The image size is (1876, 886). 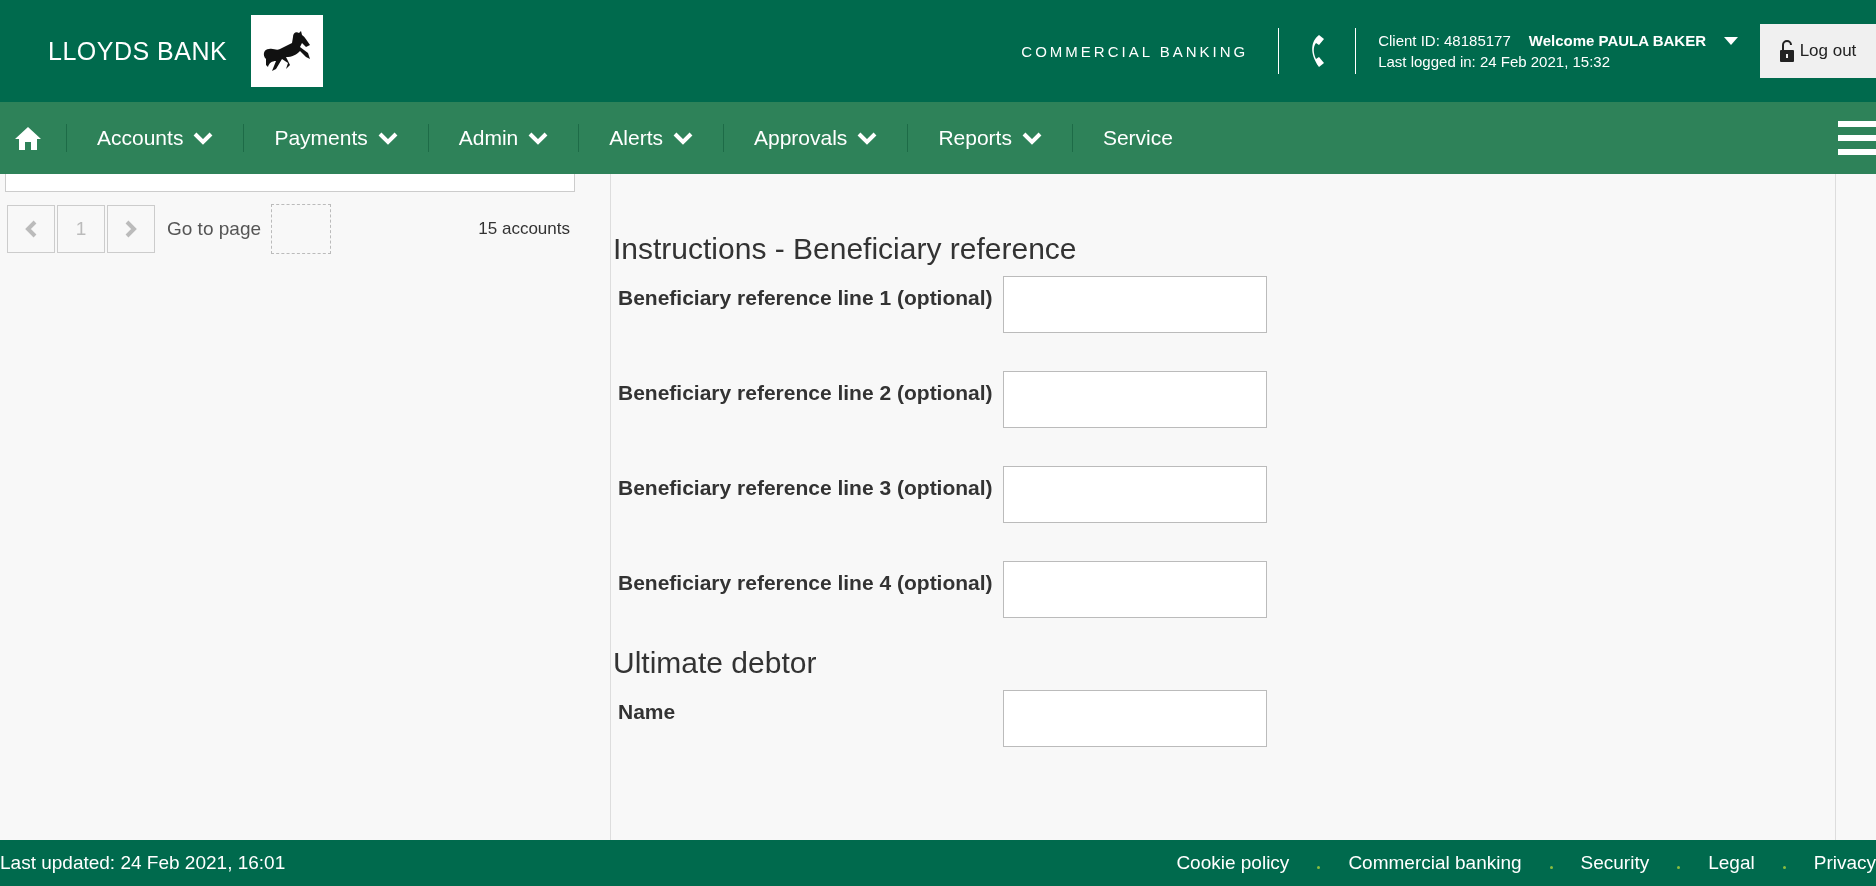 I want to click on logout-button: Log out, so click(x=1818, y=51).